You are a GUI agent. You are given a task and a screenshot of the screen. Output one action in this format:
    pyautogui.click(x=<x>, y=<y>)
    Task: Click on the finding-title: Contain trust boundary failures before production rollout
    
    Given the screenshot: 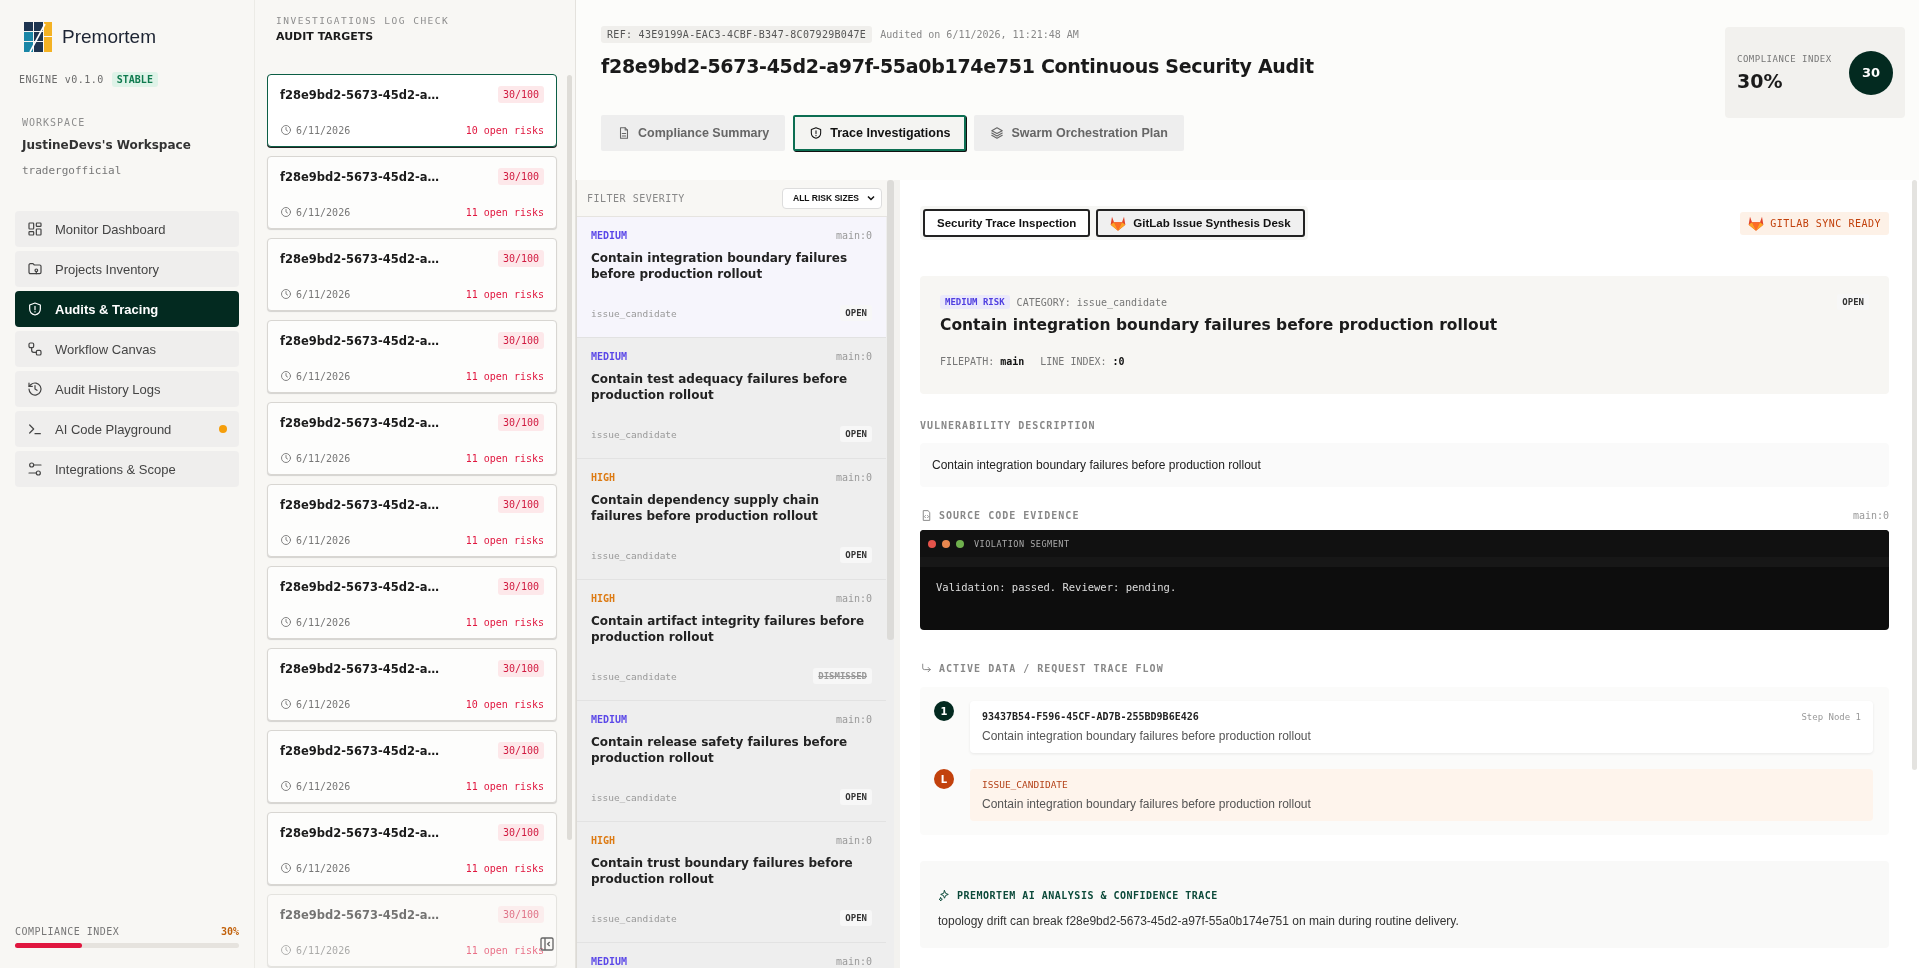 What is the action you would take?
    pyautogui.click(x=722, y=871)
    